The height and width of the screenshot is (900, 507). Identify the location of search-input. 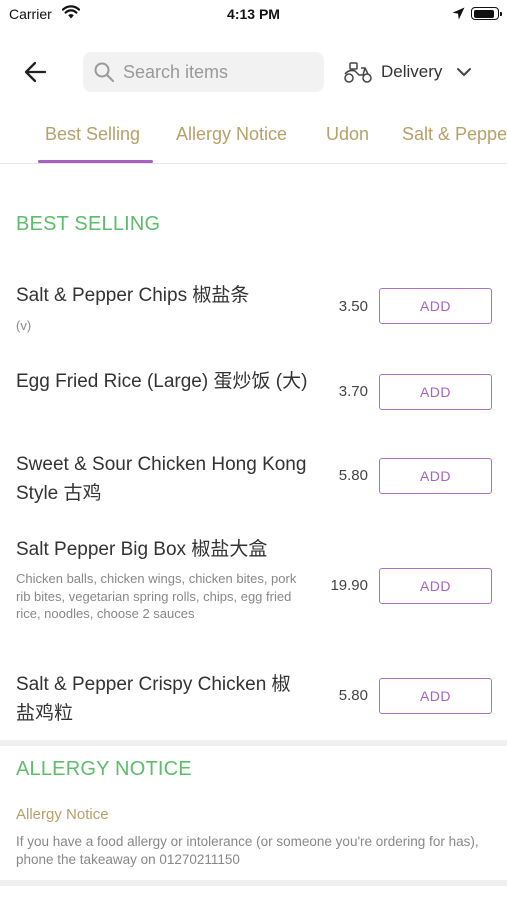
(218, 72).